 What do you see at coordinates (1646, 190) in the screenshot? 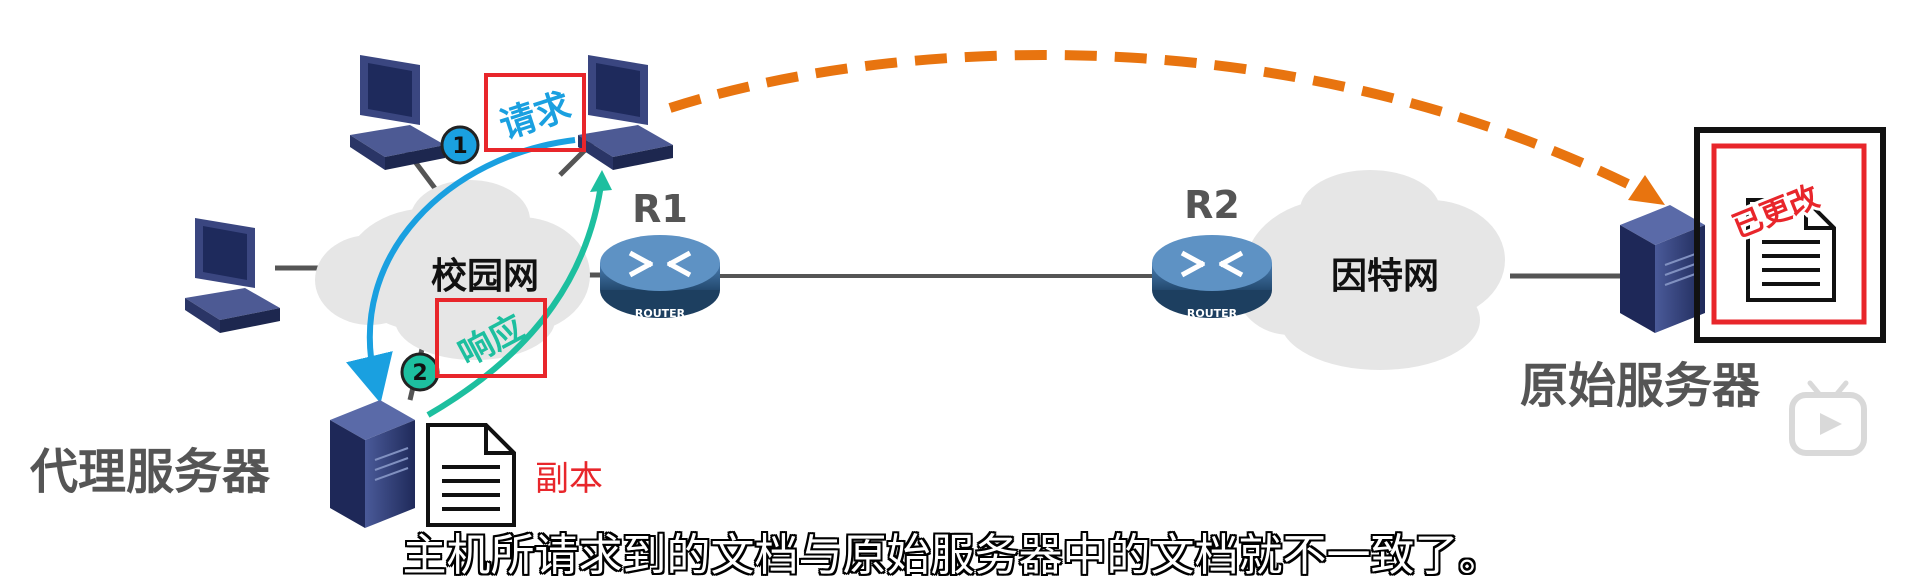
I see `dashed-arrowhead` at bounding box center [1646, 190].